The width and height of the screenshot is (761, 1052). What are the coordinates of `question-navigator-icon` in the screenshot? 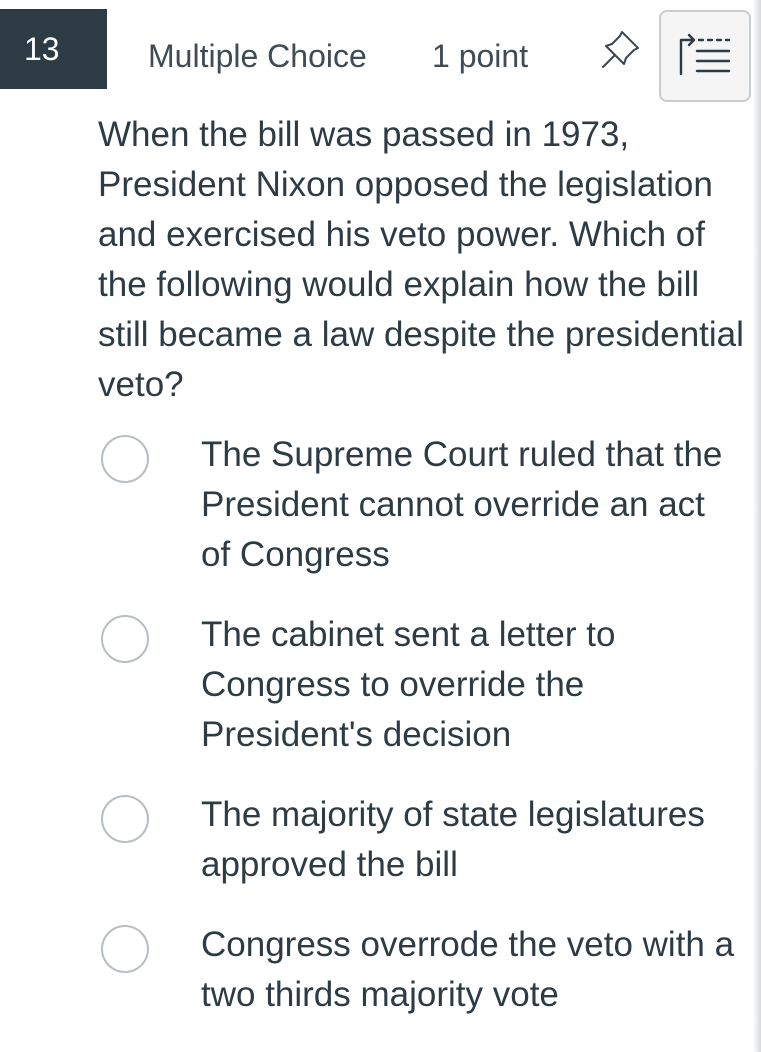 It's located at (705, 54).